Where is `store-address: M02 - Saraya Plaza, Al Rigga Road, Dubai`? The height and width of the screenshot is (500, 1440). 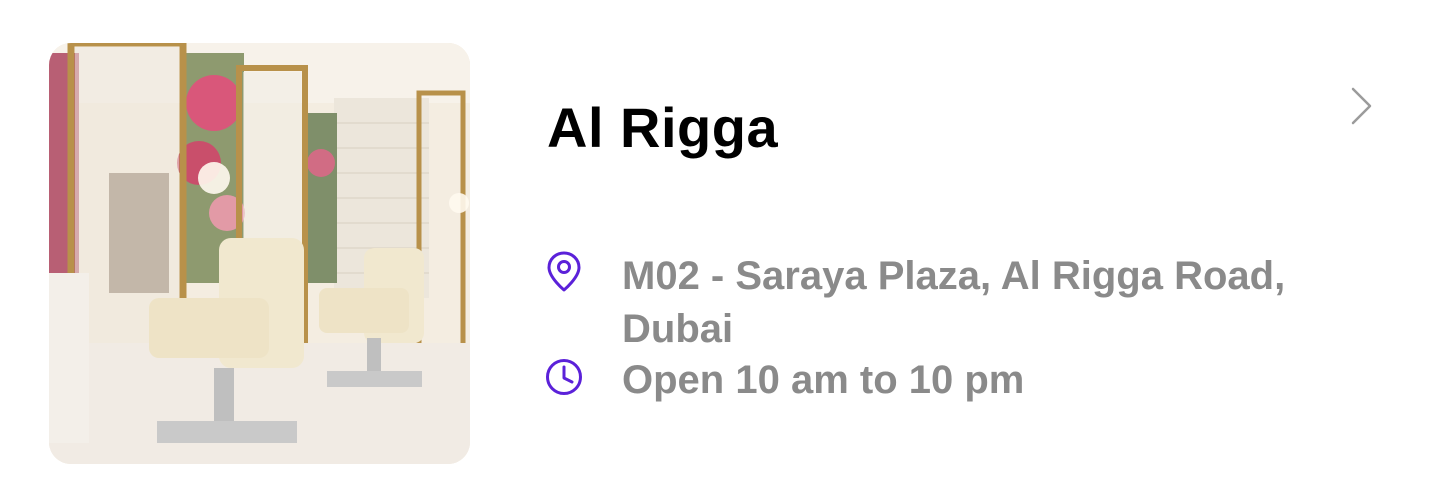 store-address: M02 - Saraya Plaza, Al Rigga Road, Dubai is located at coordinates (954, 302).